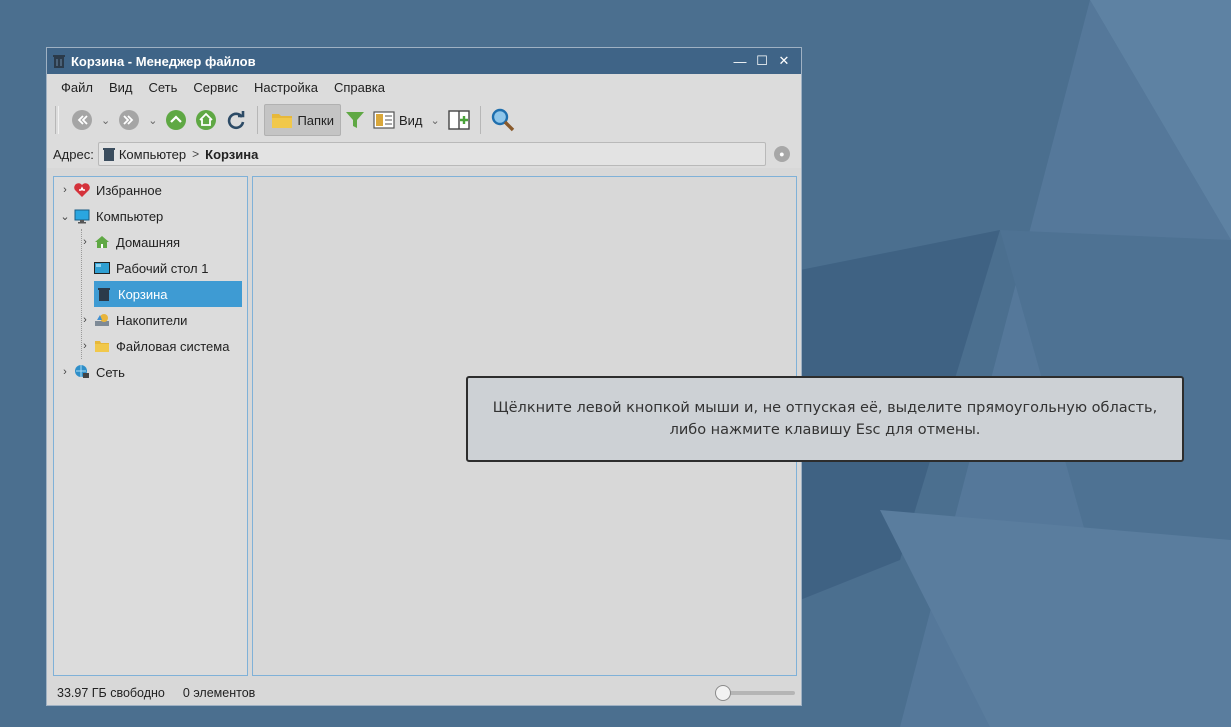  Describe the element at coordinates (105, 120) in the screenshot. I see `back-history-chevron-icon: ⌄` at that location.